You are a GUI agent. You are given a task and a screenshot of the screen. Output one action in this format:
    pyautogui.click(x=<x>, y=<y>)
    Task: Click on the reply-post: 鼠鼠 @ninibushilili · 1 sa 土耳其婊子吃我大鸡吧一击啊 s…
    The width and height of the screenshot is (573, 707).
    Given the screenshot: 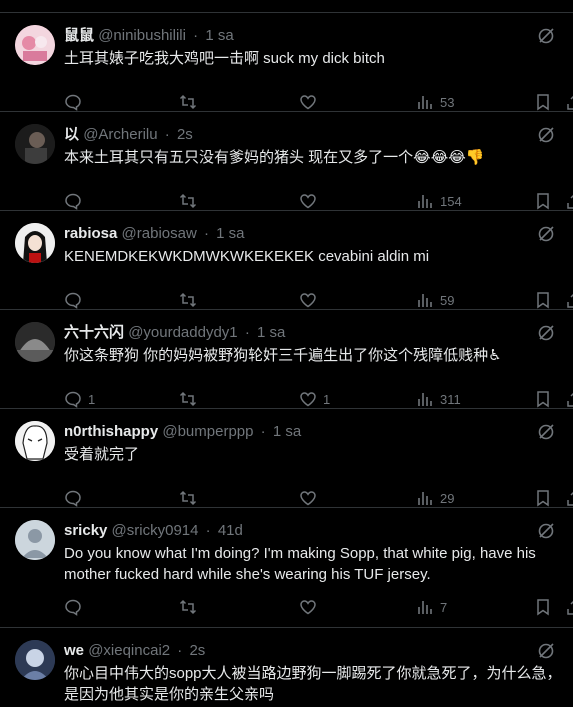 What is the action you would take?
    pyautogui.click(x=286, y=61)
    